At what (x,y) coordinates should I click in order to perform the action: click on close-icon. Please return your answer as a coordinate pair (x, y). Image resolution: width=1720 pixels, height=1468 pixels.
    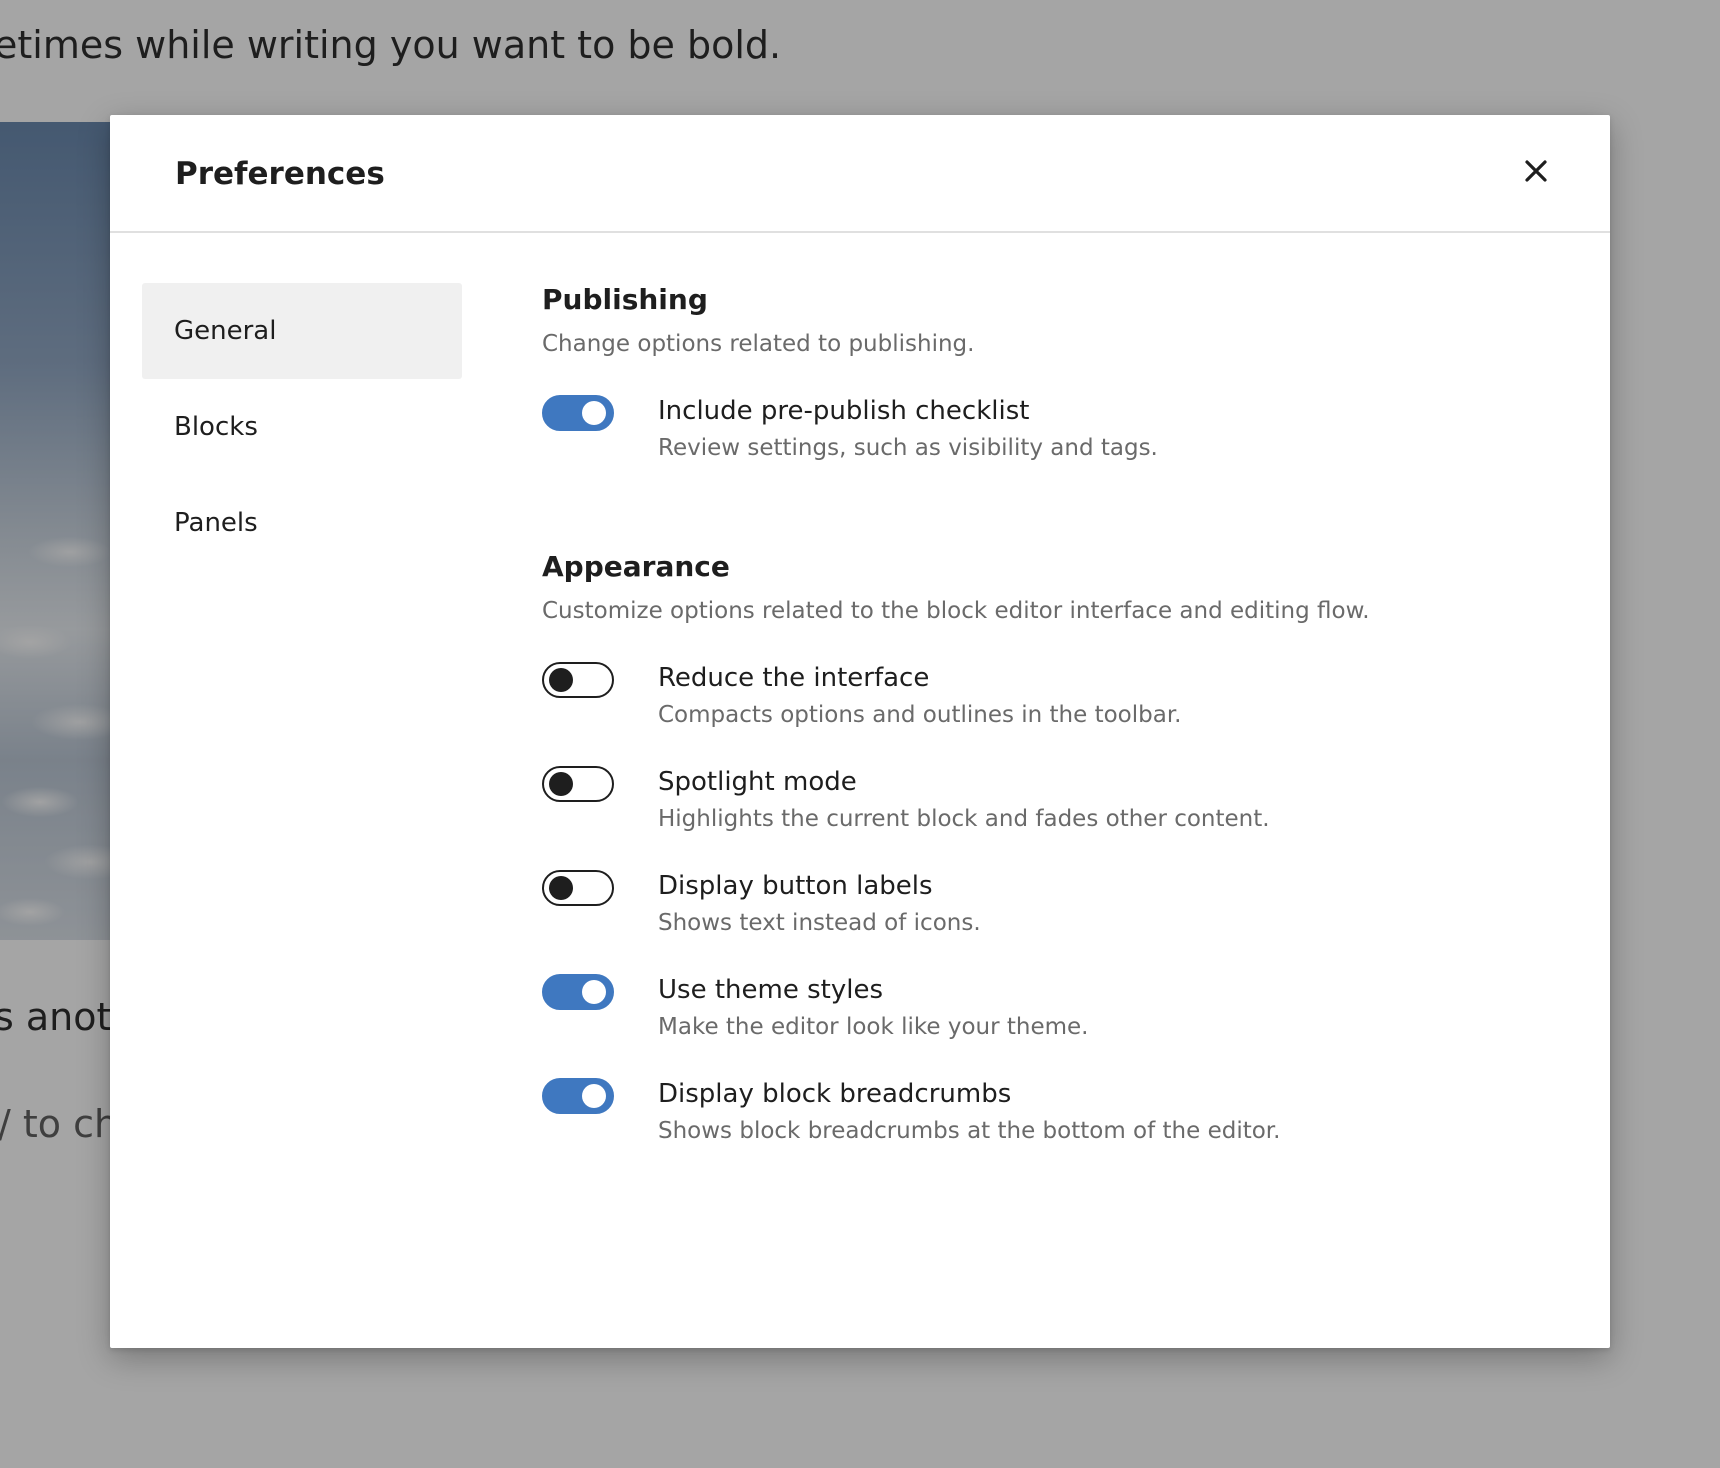
    Looking at the image, I should click on (1536, 171).